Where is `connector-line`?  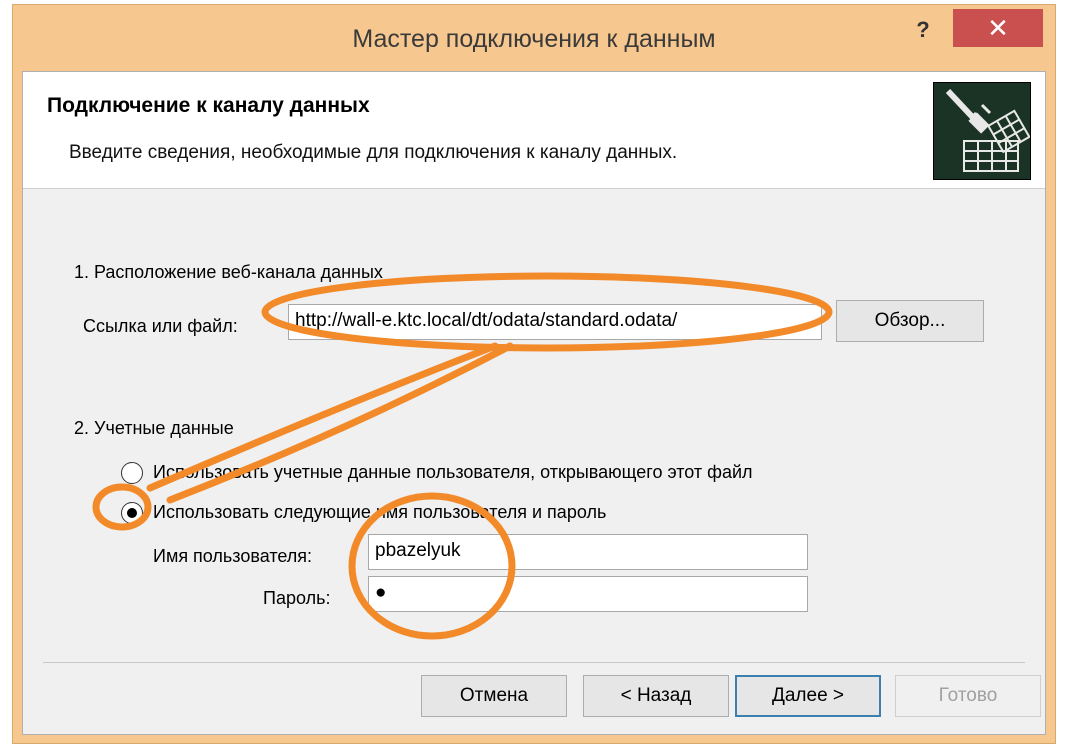 connector-line is located at coordinates (322, 417).